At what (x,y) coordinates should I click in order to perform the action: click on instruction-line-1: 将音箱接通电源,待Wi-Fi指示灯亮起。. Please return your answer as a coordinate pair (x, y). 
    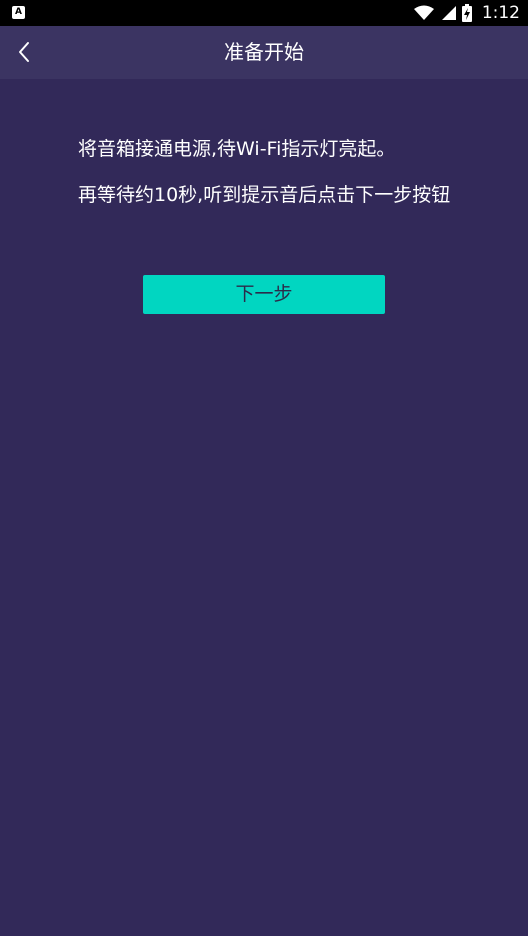
    Looking at the image, I should click on (237, 149).